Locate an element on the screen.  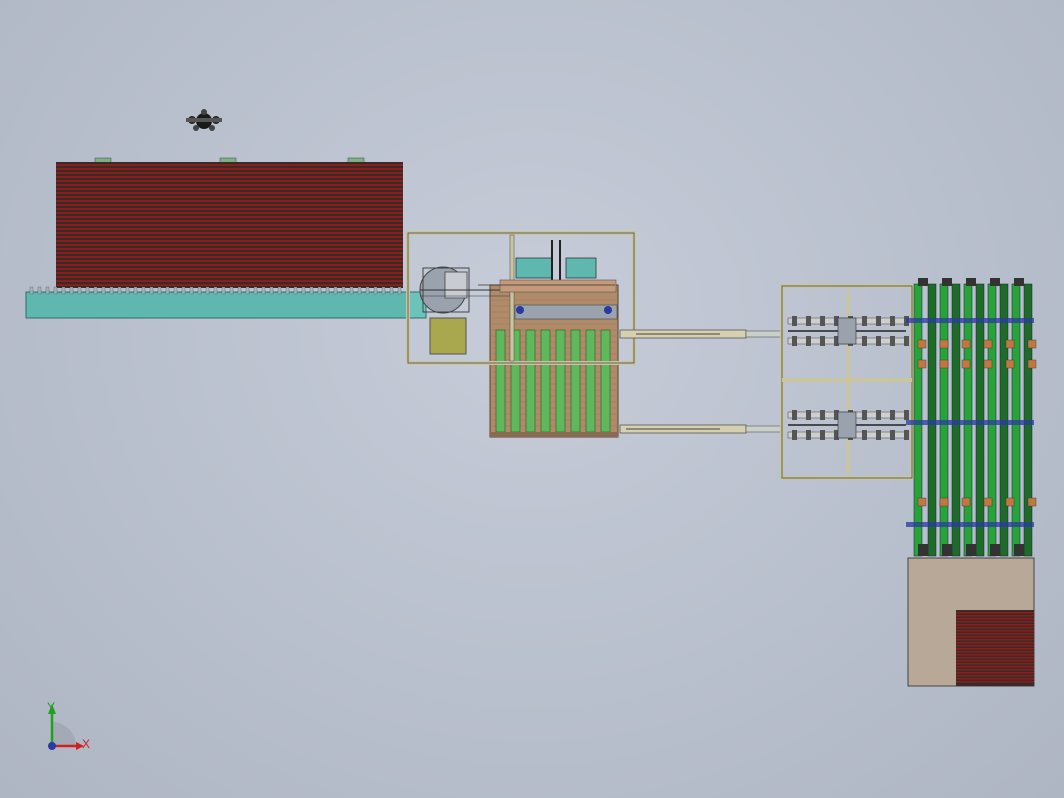
robot-gripper is located at coordinates (204, 120).